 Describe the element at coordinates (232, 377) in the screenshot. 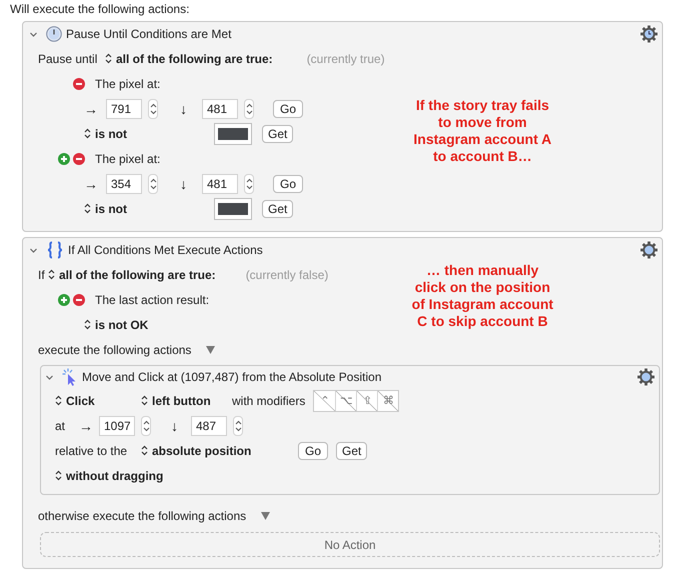

I see `action-title: Move and Click at (1097,487) from the Absolute Position` at that location.